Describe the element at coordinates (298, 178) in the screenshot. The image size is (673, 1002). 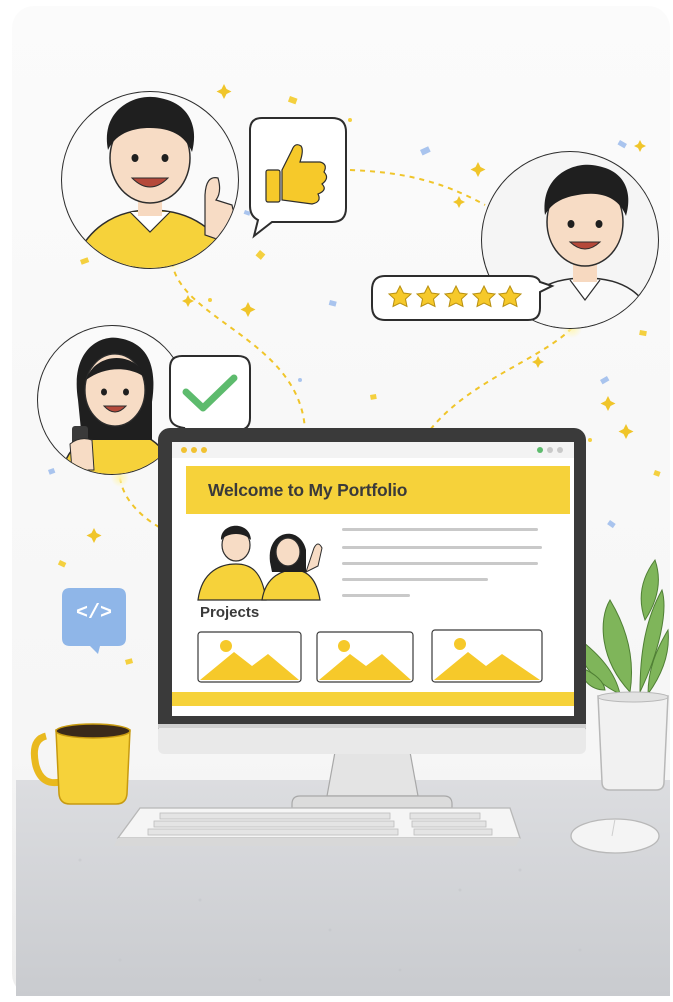
I see `thumbs-up-bubble` at that location.